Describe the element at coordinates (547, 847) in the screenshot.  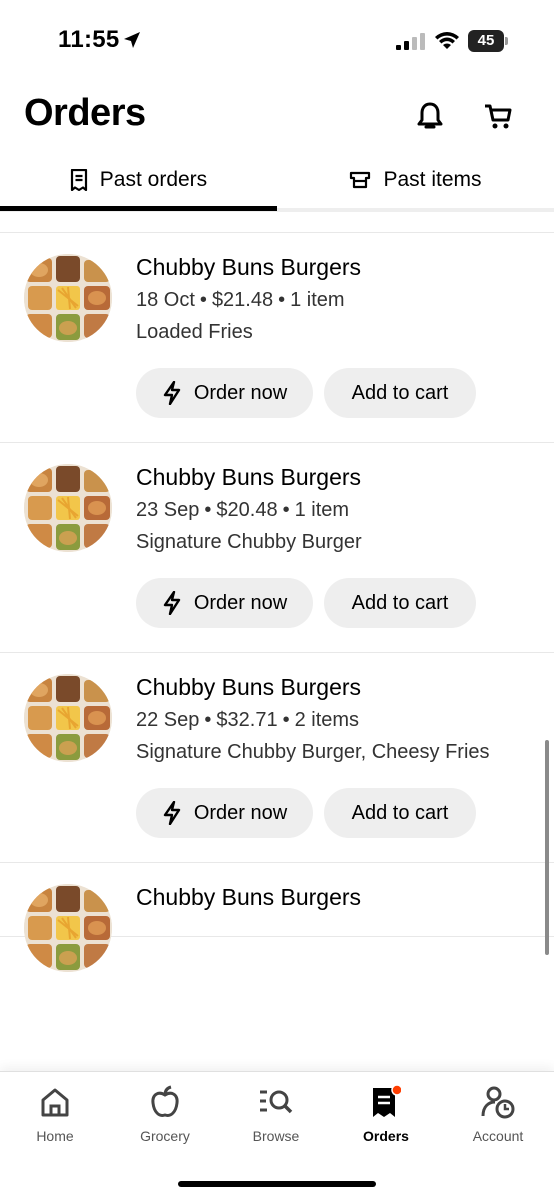
I see `scrollbar` at that location.